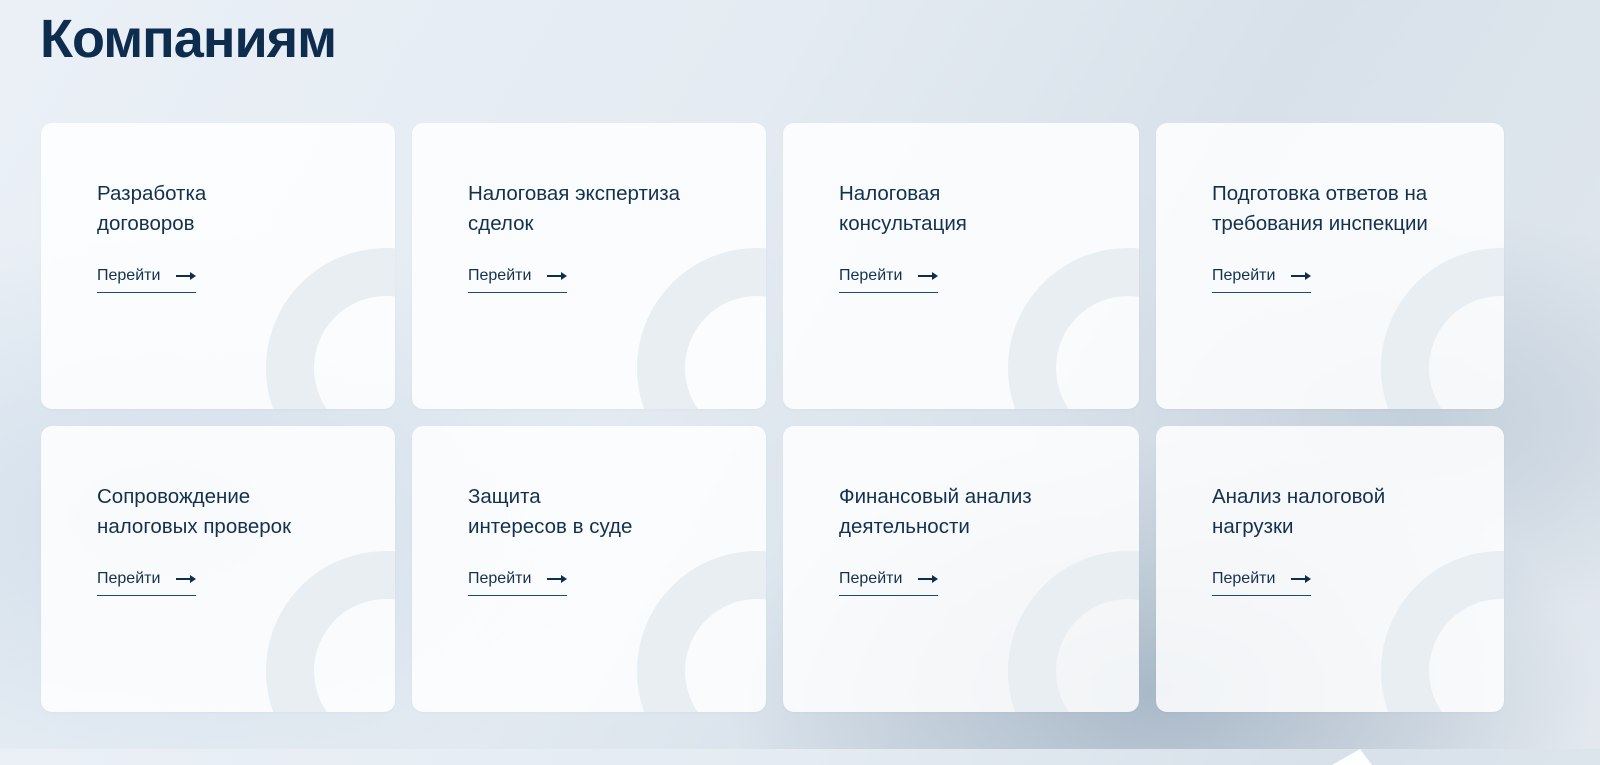 This screenshot has width=1600, height=765. What do you see at coordinates (903, 209) in the screenshot?
I see `service-card-title: Налоговая консультация` at bounding box center [903, 209].